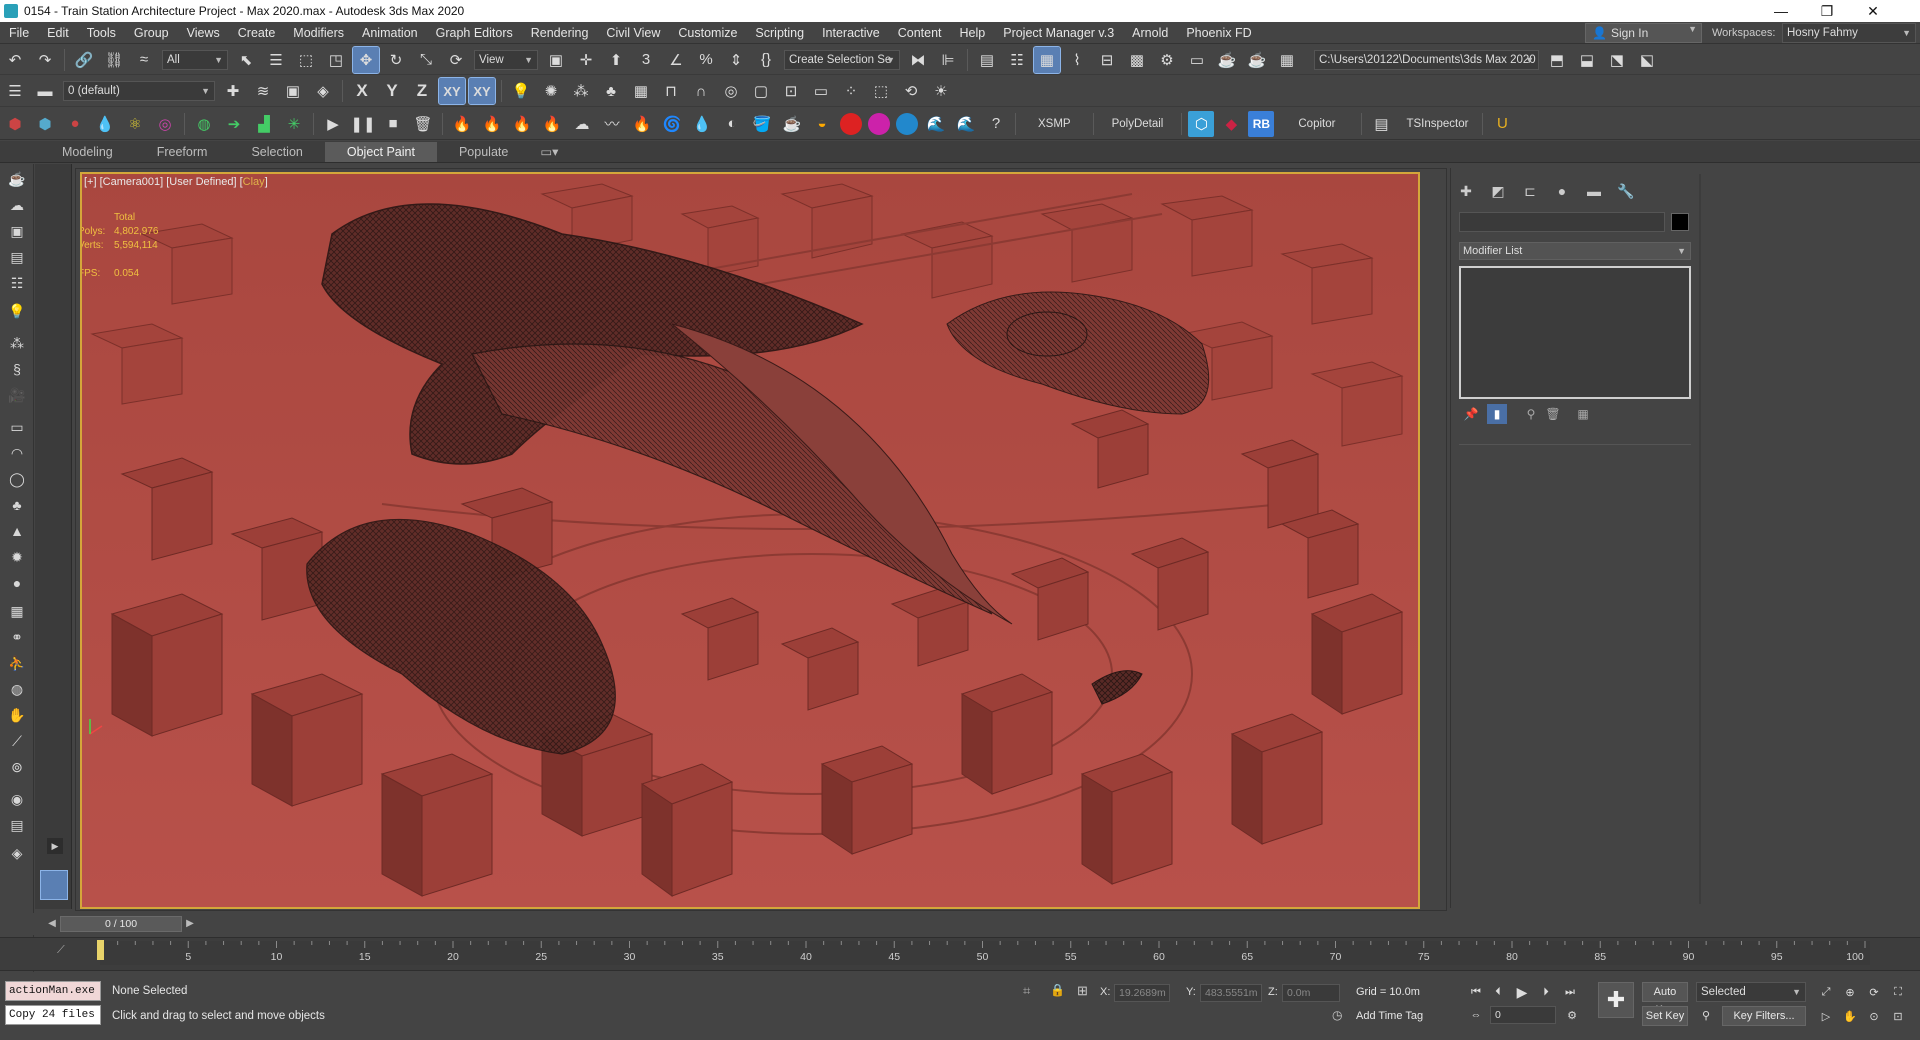 This screenshot has height=1040, width=1920. I want to click on render-fire-icon: ◒, so click(822, 124).